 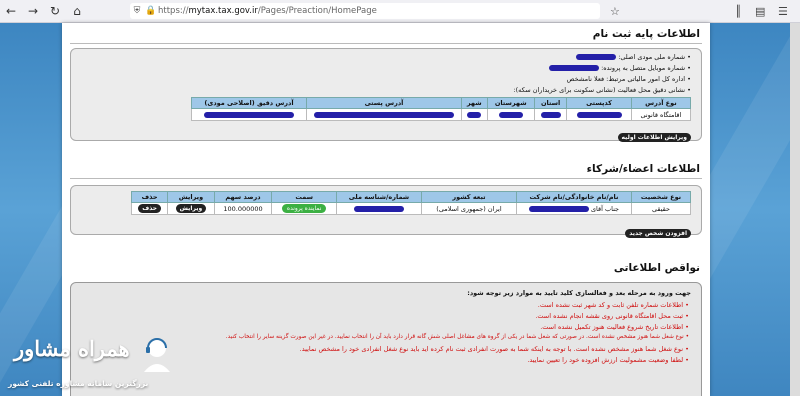 I want to click on bullet-mobile: شماره موبایل متصل به پرونده:, so click(x=620, y=68).